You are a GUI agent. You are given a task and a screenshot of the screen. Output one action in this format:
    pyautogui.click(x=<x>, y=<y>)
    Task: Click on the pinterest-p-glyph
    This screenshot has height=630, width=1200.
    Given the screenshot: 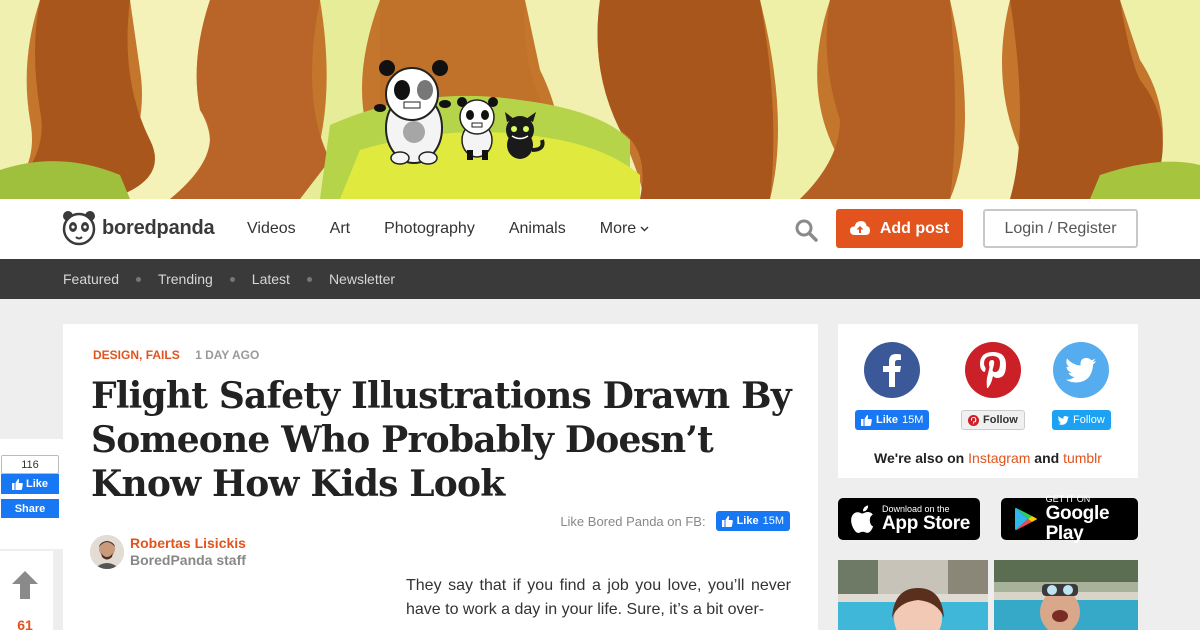 What is the action you would take?
    pyautogui.click(x=992, y=370)
    